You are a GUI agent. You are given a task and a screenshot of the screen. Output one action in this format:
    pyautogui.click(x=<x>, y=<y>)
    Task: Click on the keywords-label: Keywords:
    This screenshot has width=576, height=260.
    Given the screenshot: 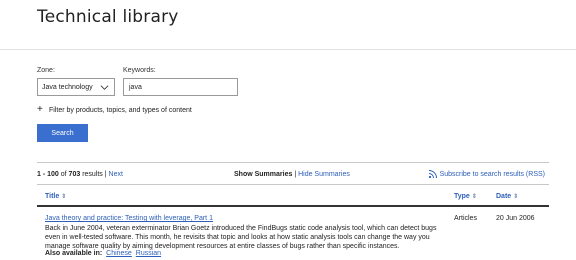 What is the action you would take?
    pyautogui.click(x=139, y=70)
    